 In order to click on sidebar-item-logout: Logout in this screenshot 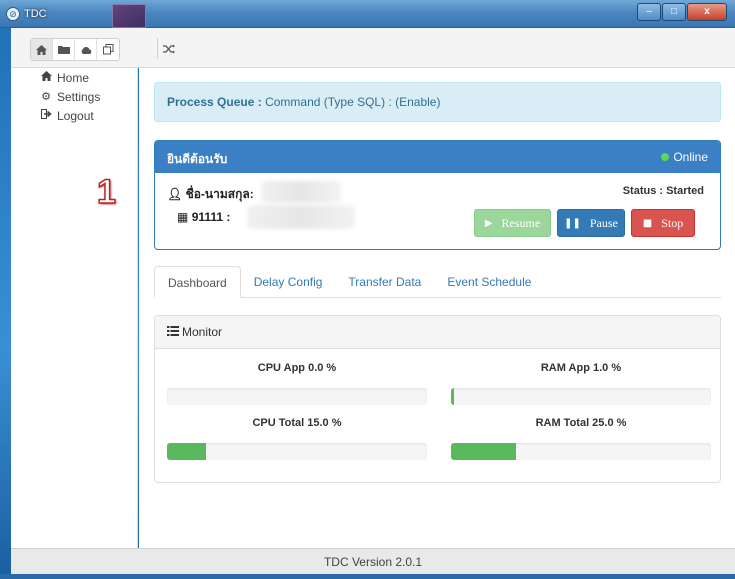, I will do `click(74, 115)`.